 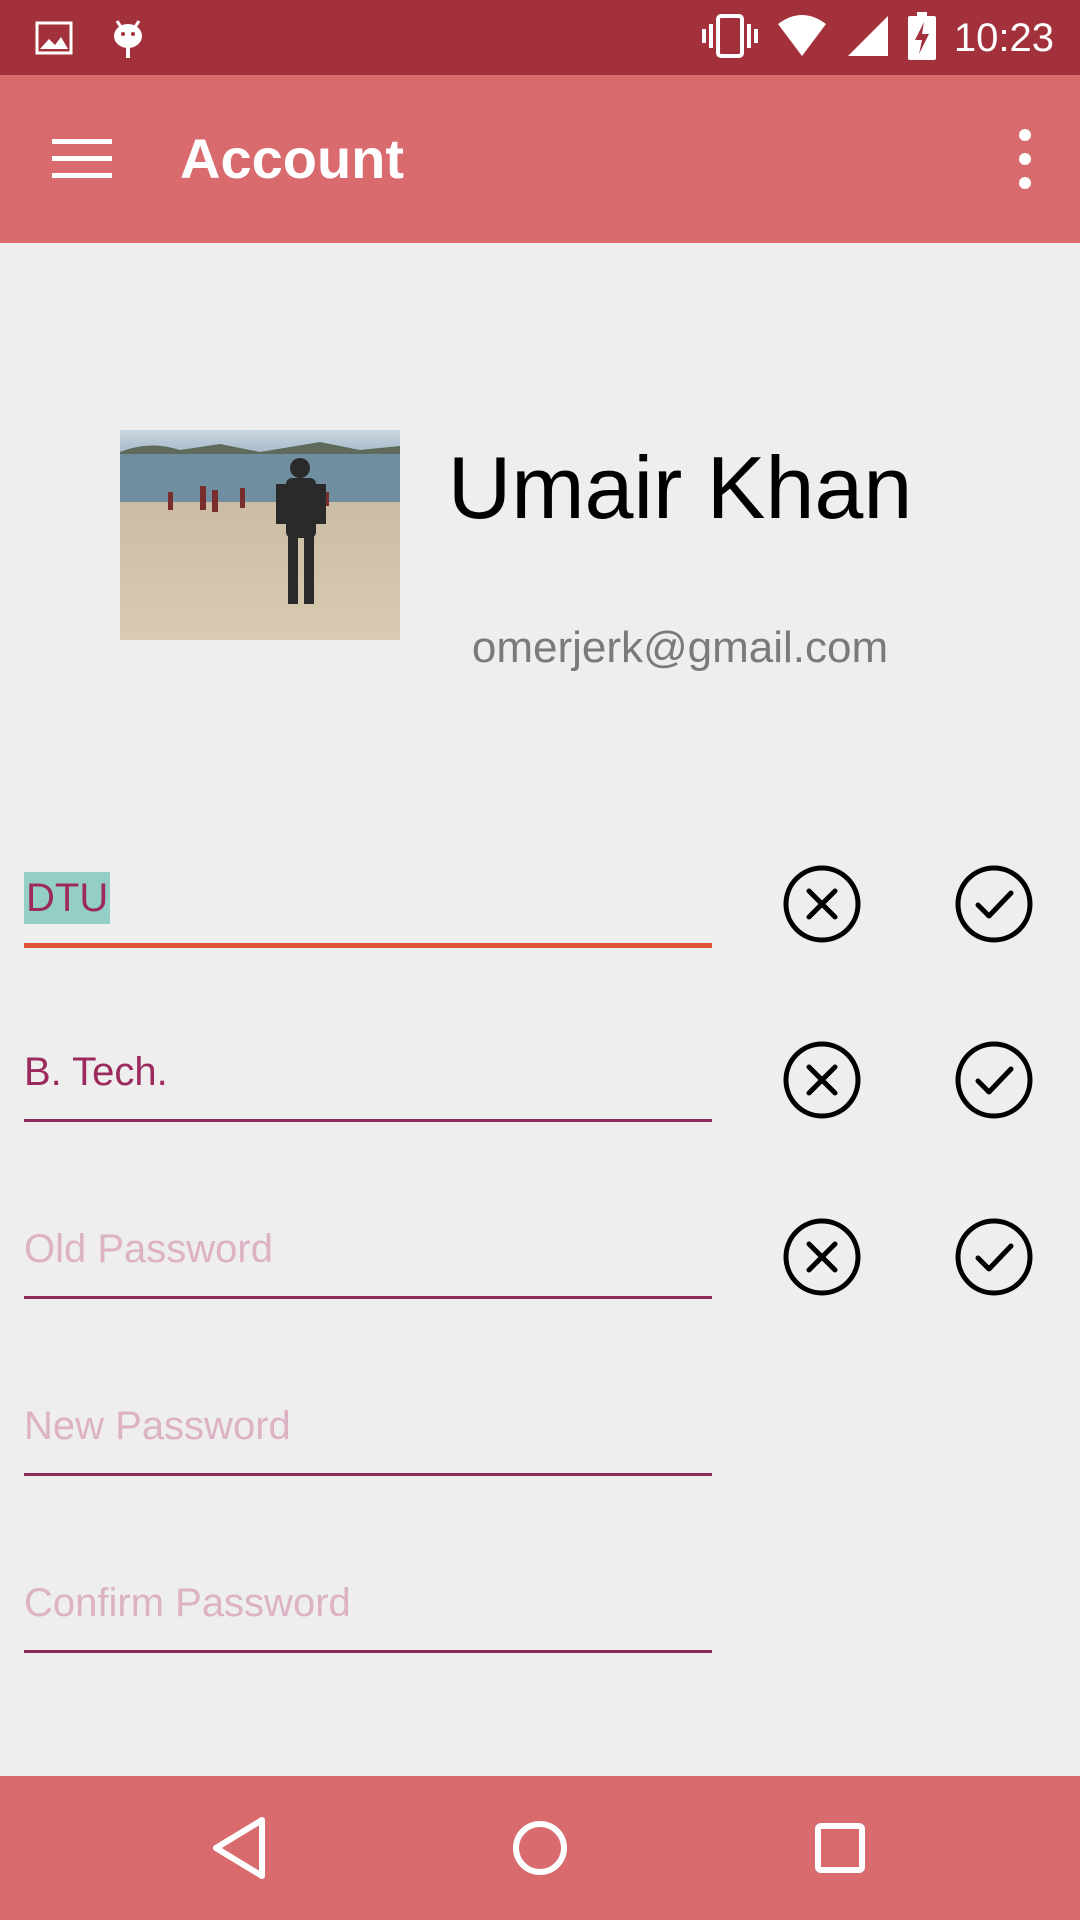 I want to click on confirm-password-button, so click(x=994, y=1257).